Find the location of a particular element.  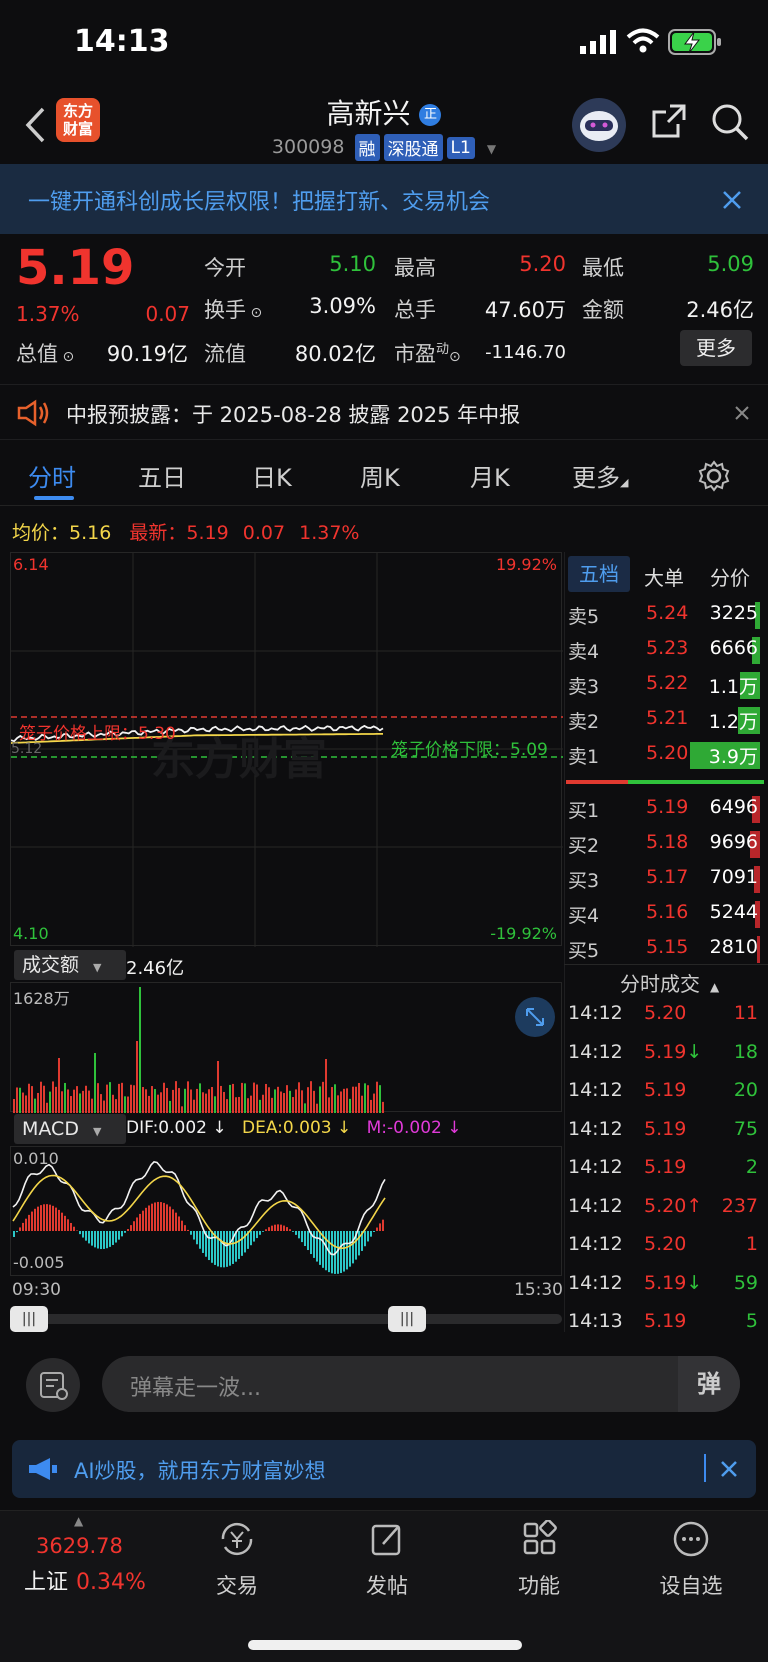

expand-button is located at coordinates (535, 1017).